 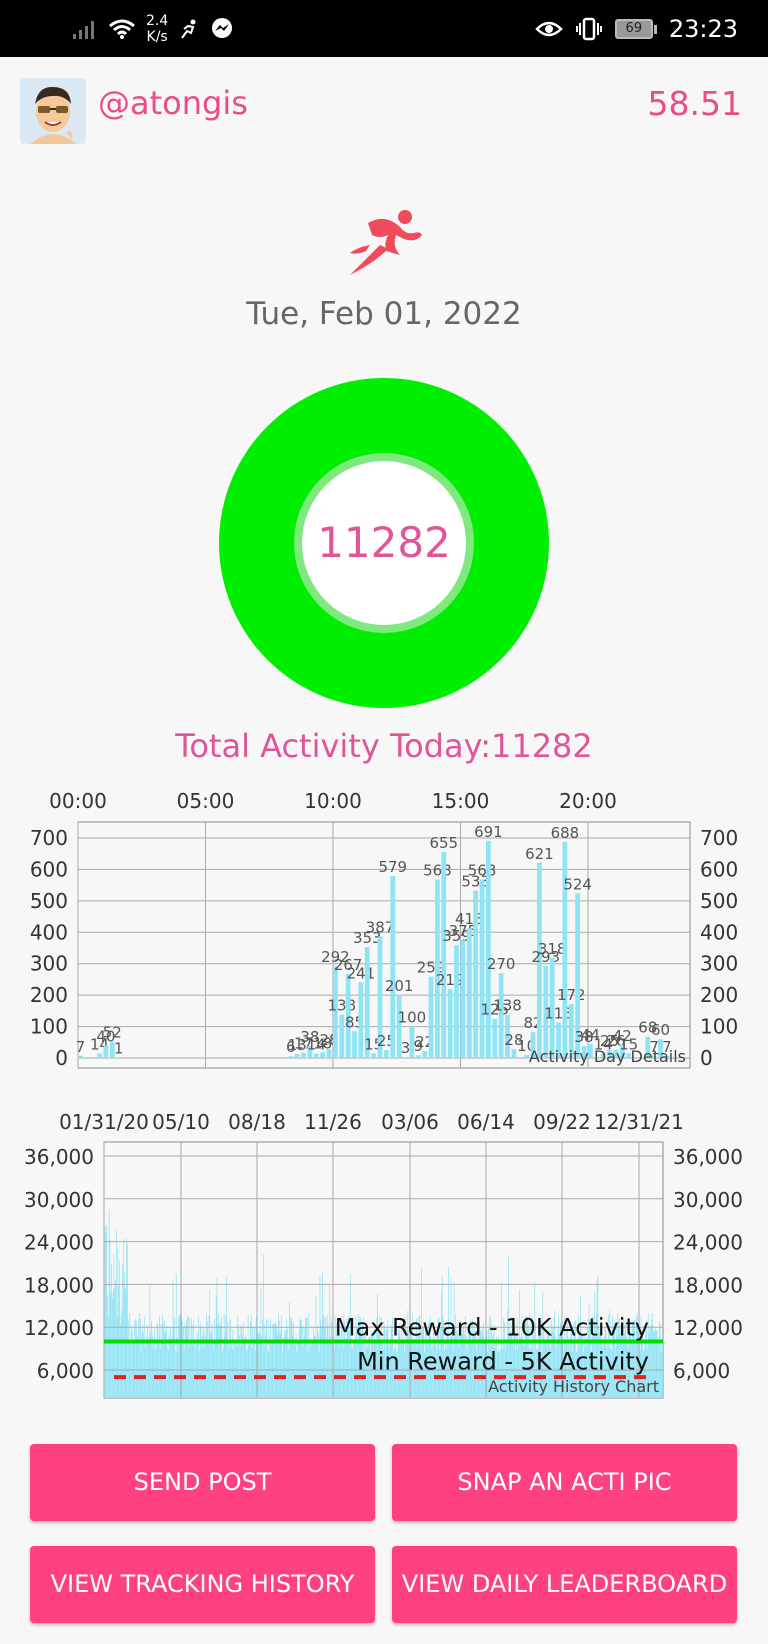 I want to click on chart1-y-tick-left: 300, so click(x=49, y=964).